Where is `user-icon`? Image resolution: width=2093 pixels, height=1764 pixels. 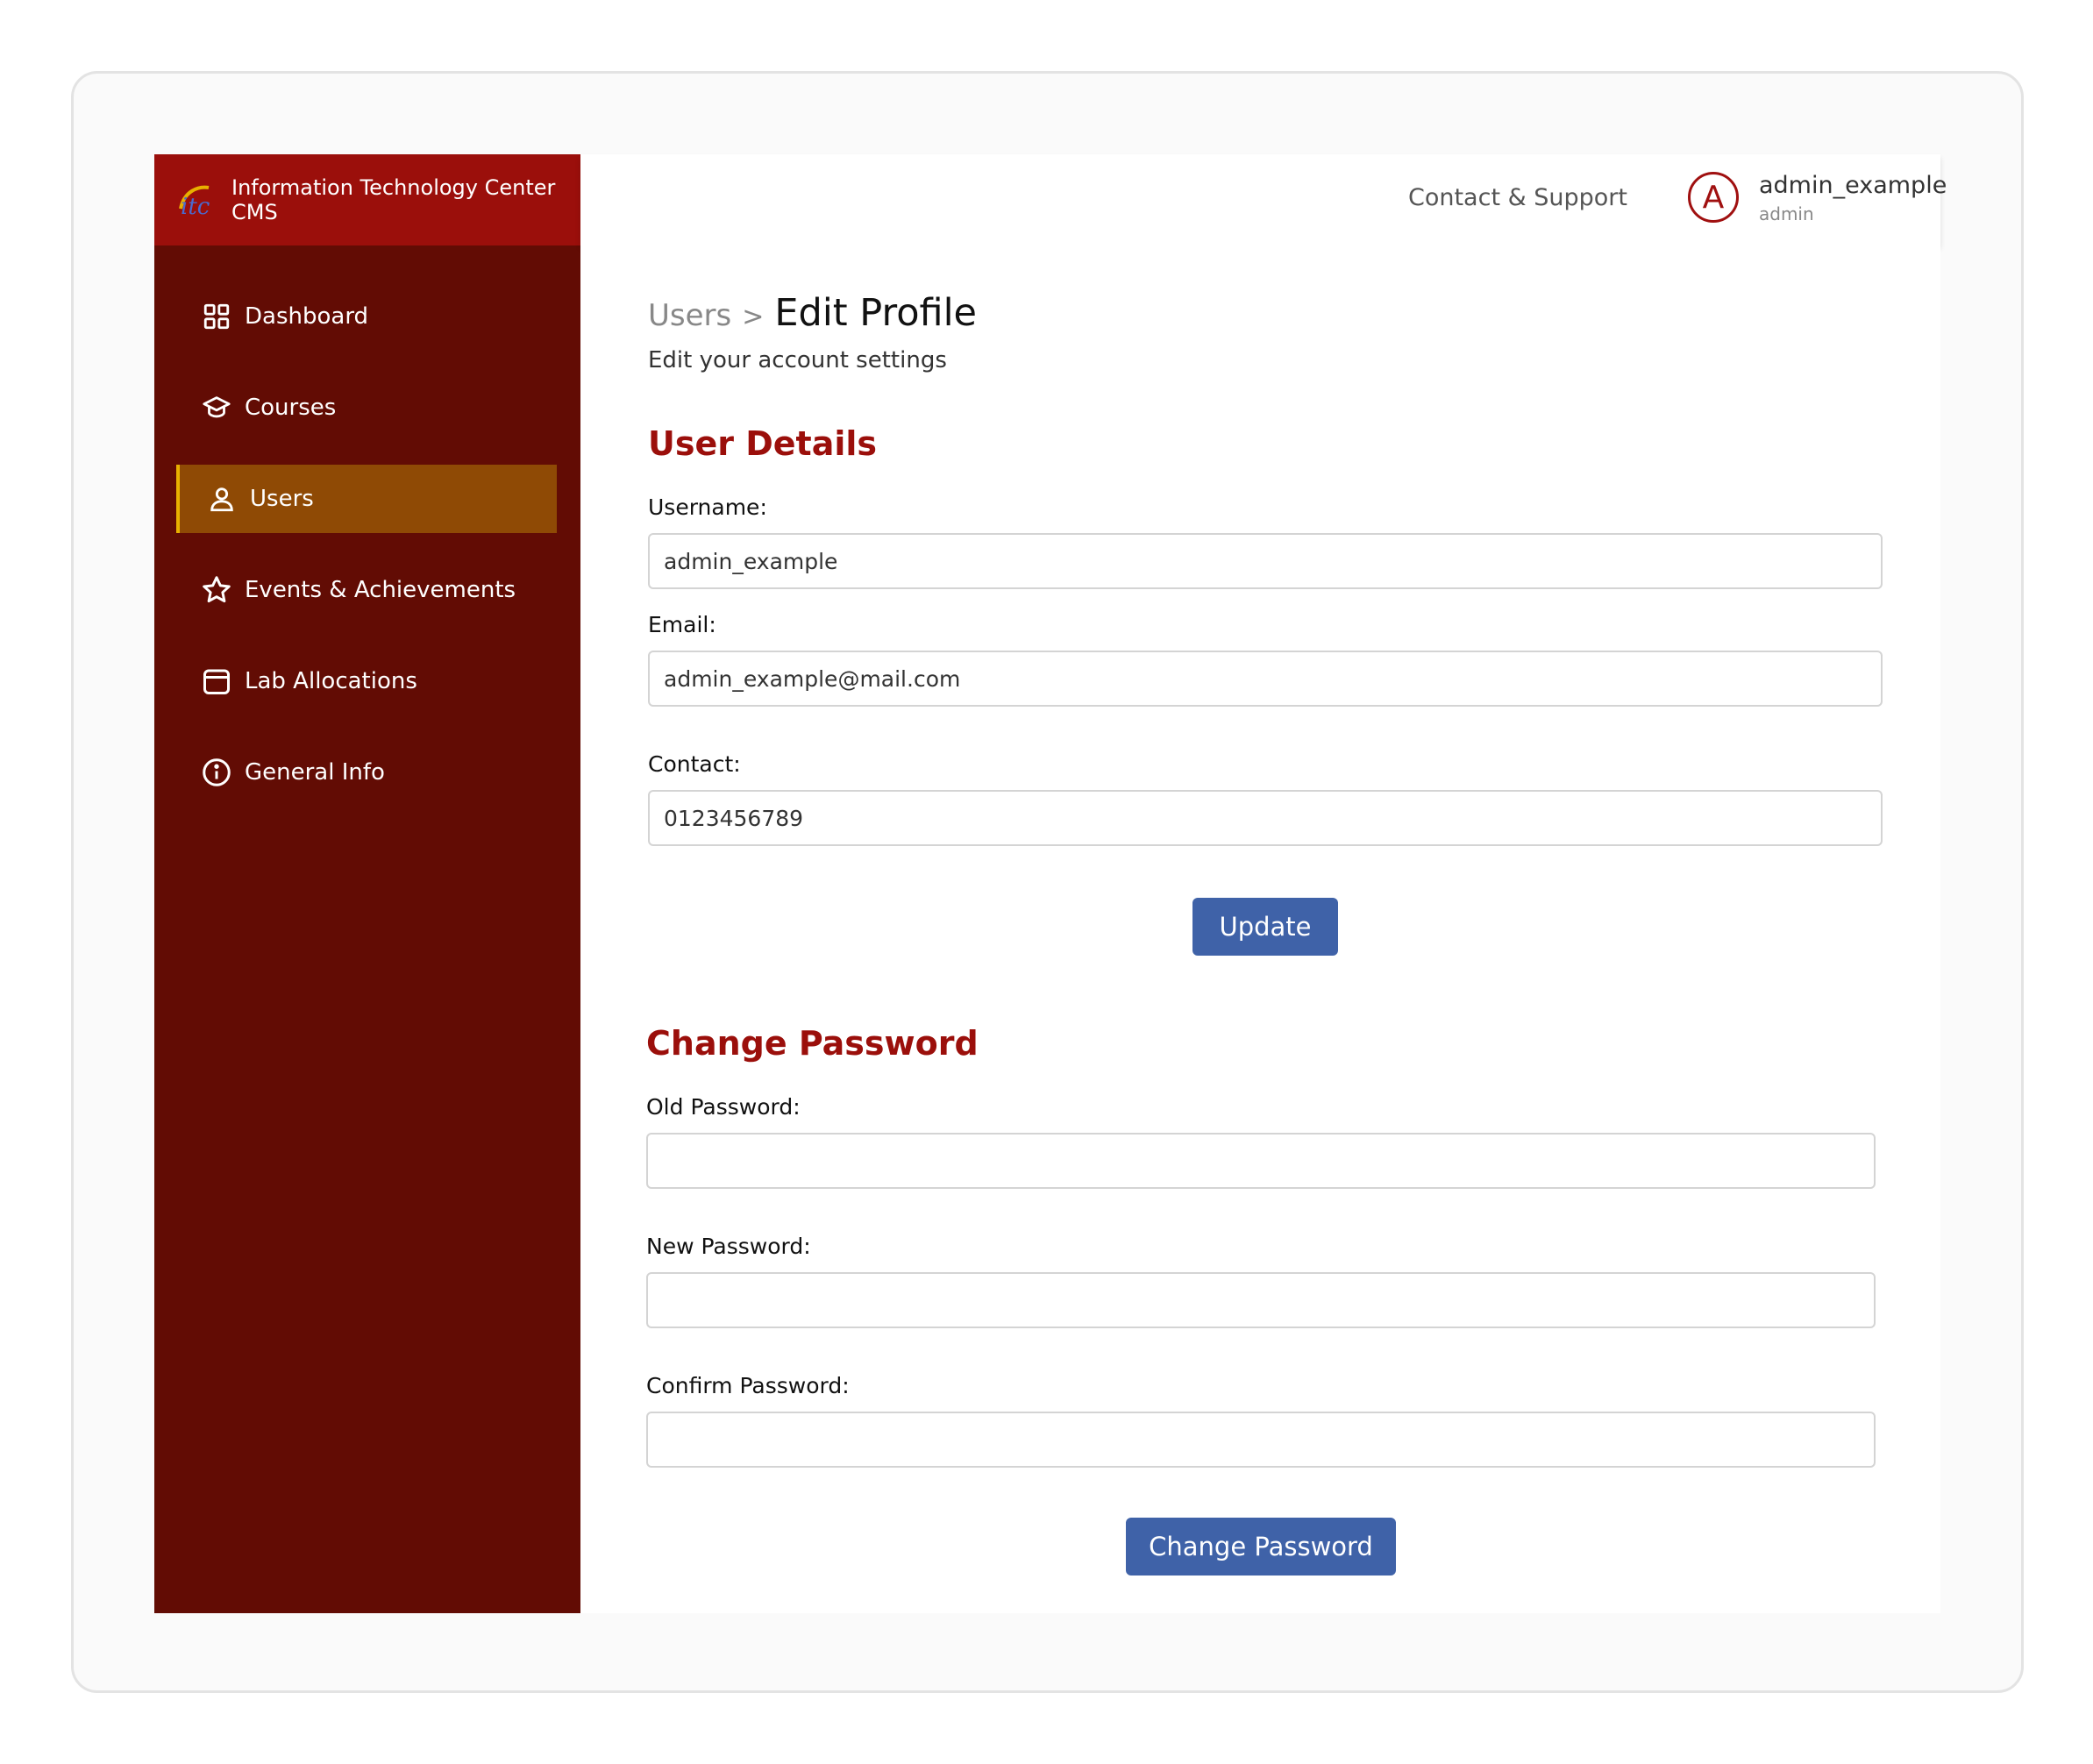
user-icon is located at coordinates (222, 499).